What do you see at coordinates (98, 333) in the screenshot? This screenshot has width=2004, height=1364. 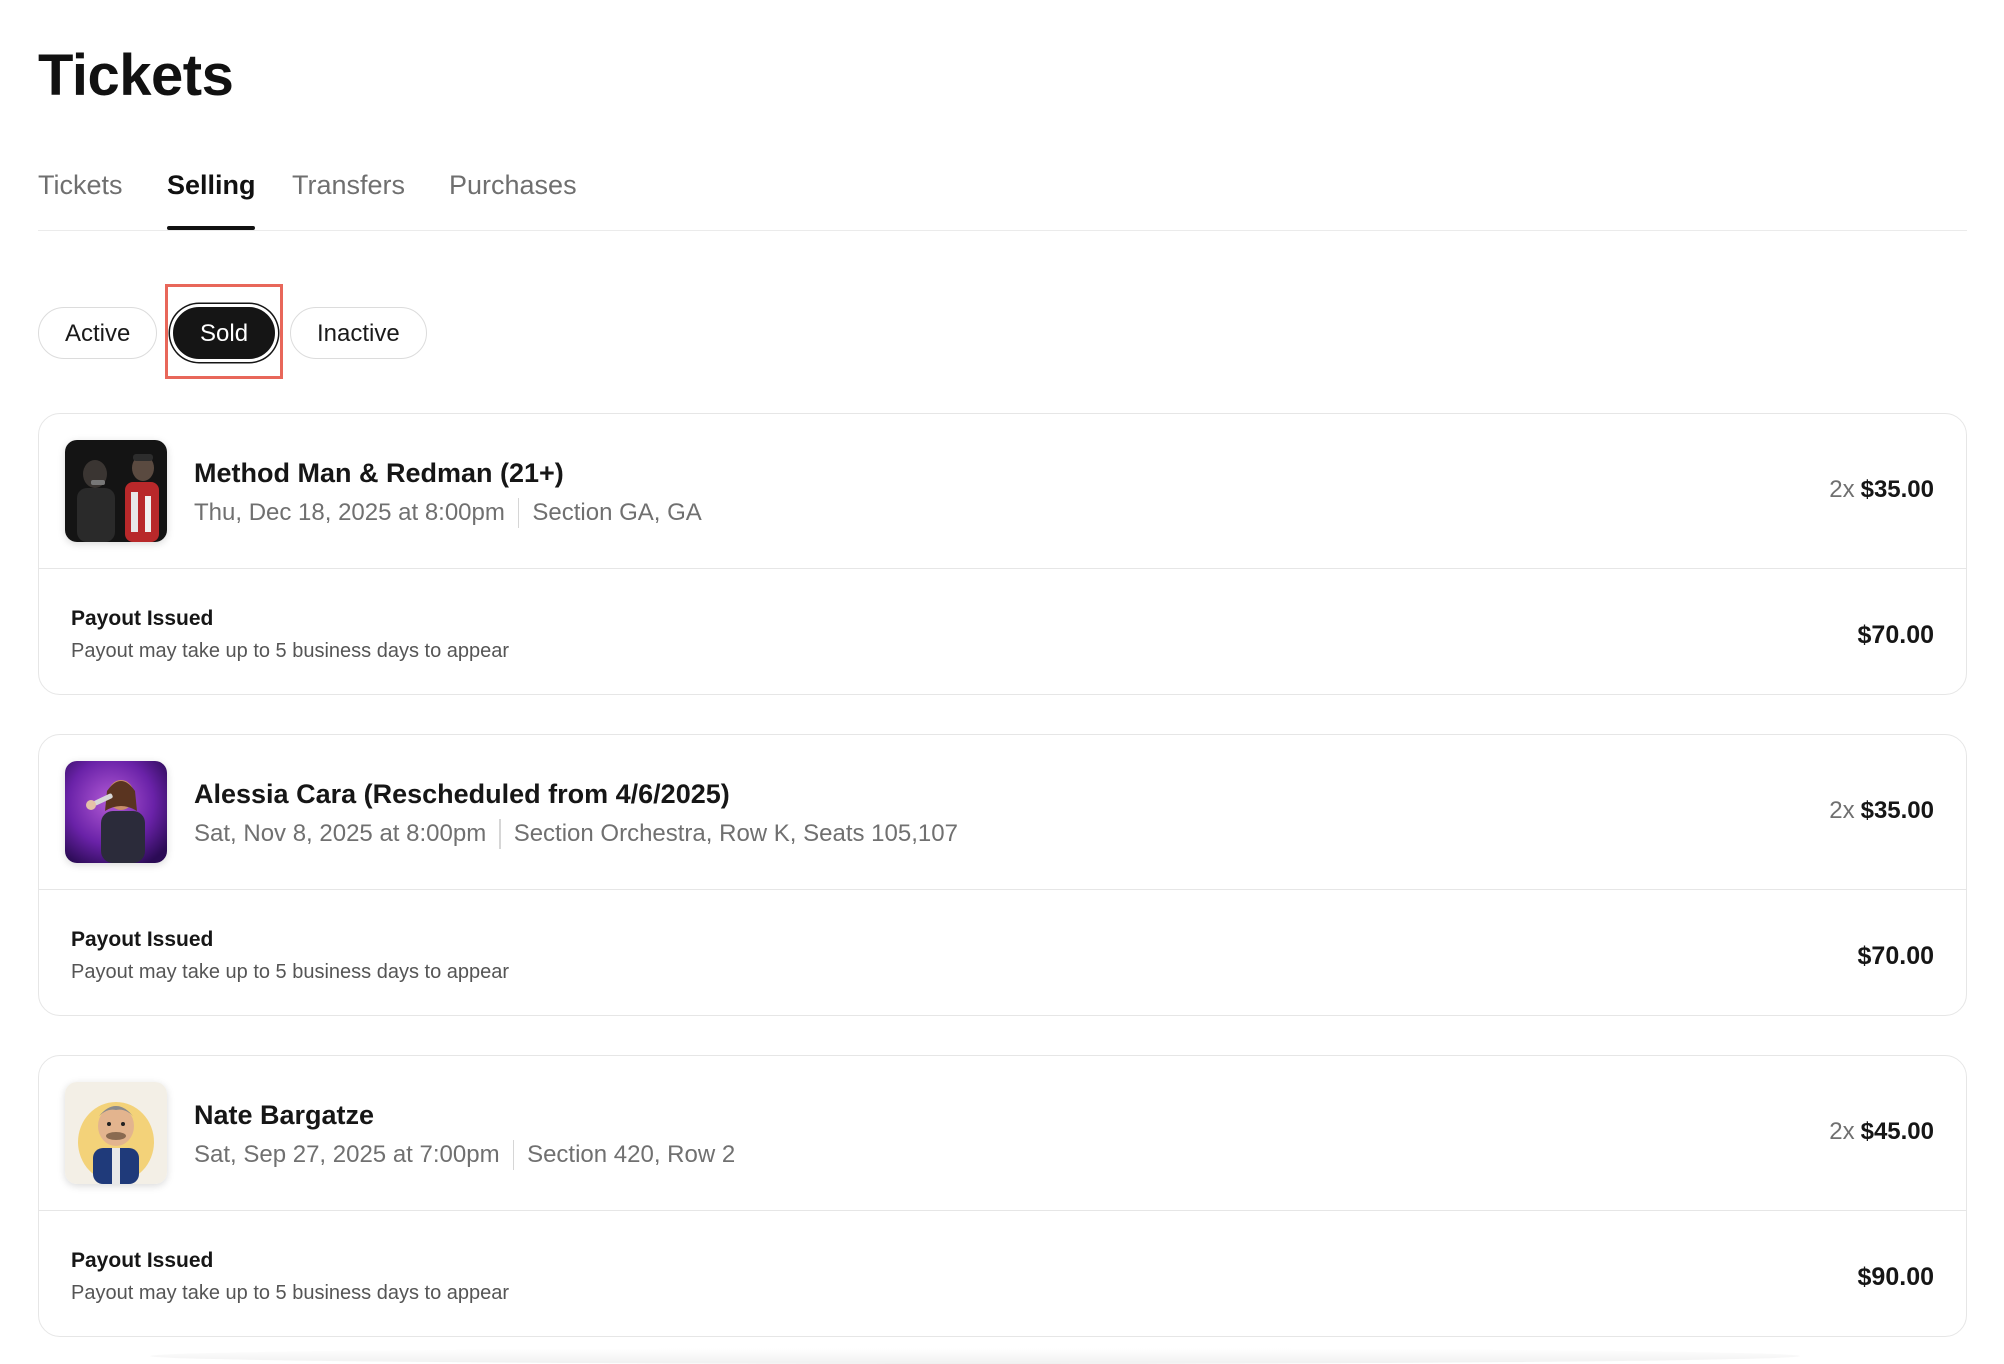 I see `filter-active-button: Active` at bounding box center [98, 333].